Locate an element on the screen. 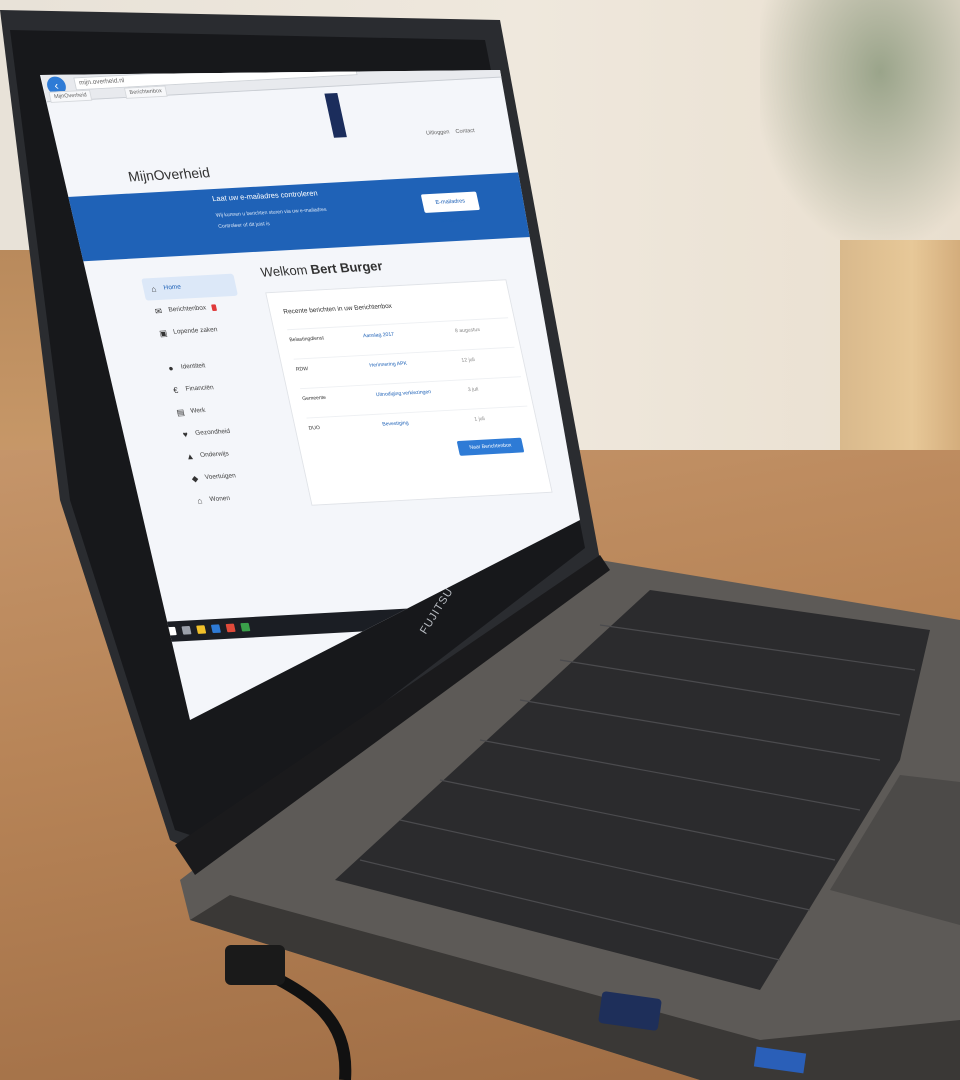 This screenshot has width=960, height=1080. welcome-prefix: Welkom is located at coordinates (284, 271).